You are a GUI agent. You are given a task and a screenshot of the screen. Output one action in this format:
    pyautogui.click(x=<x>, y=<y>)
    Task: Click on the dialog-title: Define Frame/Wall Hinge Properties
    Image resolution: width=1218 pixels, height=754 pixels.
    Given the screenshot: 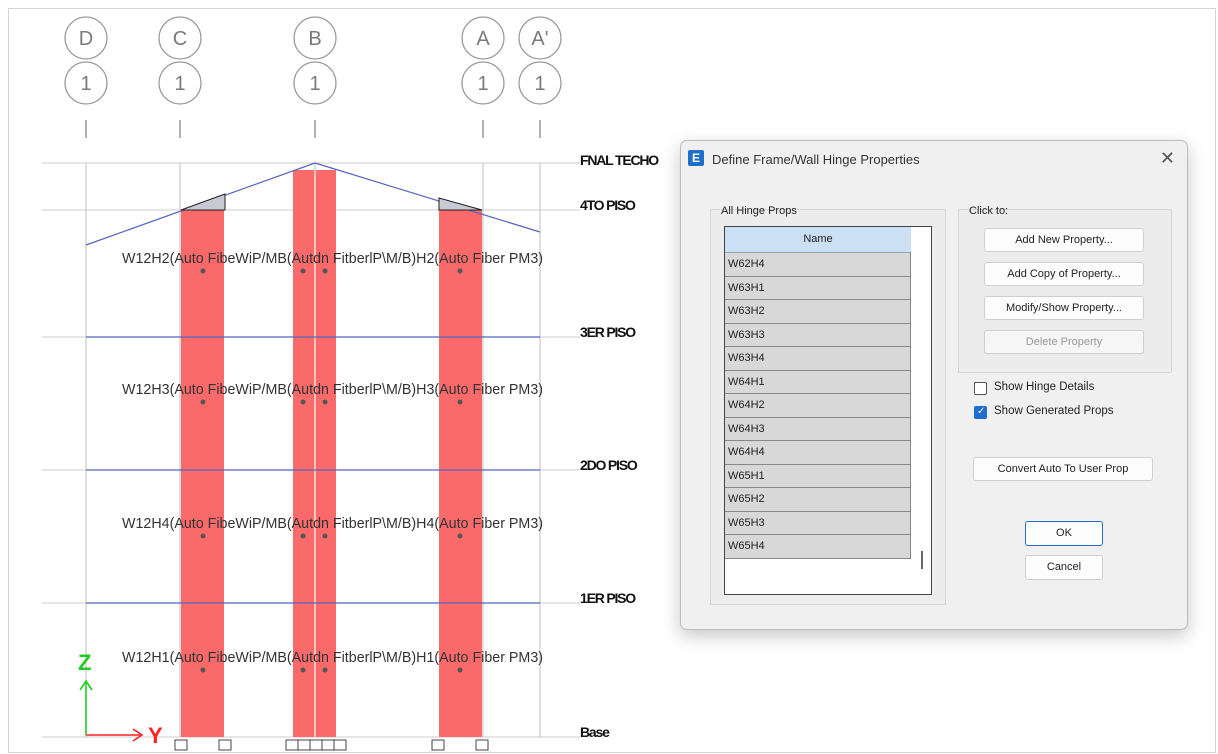 What is the action you would take?
    pyautogui.click(x=816, y=159)
    